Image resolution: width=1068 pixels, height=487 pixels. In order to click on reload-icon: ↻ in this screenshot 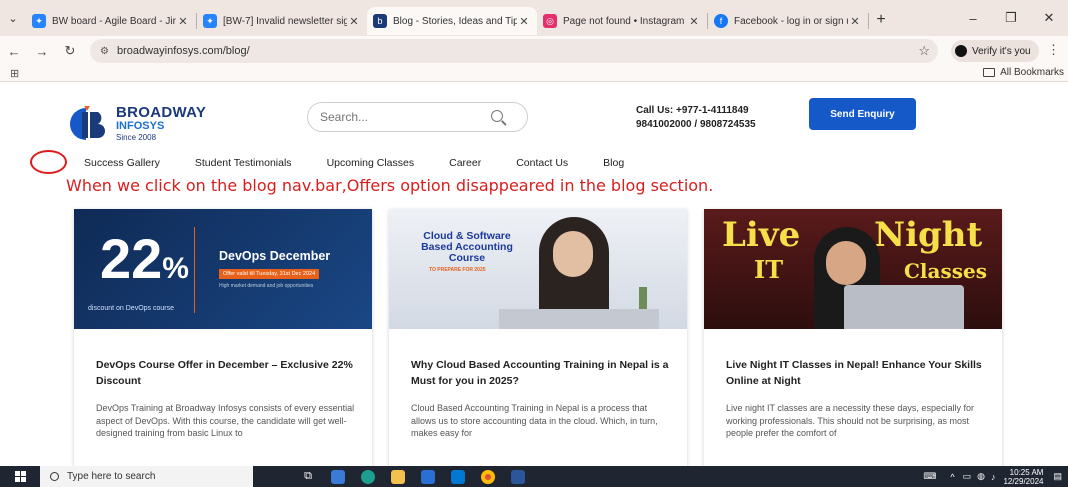, I will do `click(70, 51)`.